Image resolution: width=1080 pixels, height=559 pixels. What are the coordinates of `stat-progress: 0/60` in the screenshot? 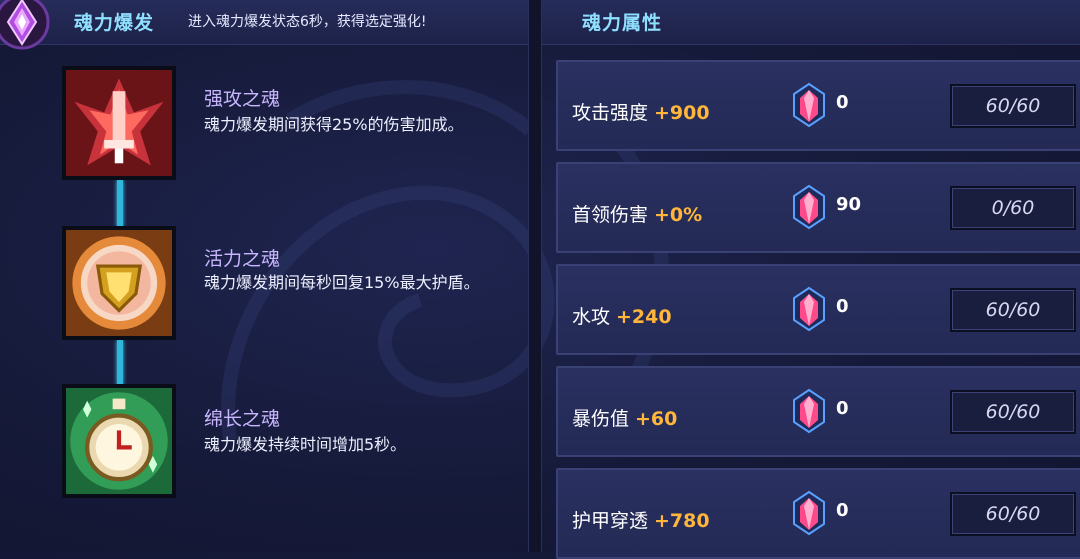 It's located at (1013, 208).